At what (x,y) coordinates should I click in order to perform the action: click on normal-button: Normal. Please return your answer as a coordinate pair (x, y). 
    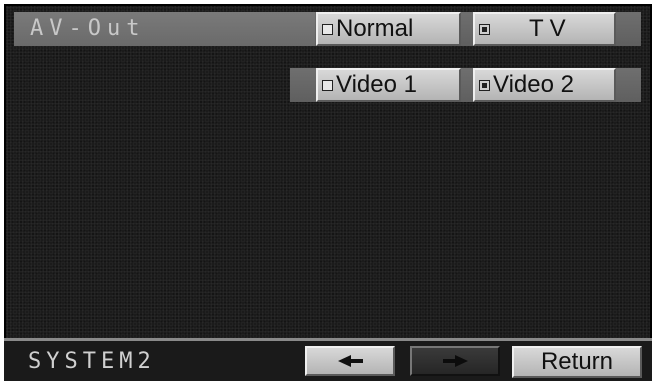
    Looking at the image, I should click on (388, 29).